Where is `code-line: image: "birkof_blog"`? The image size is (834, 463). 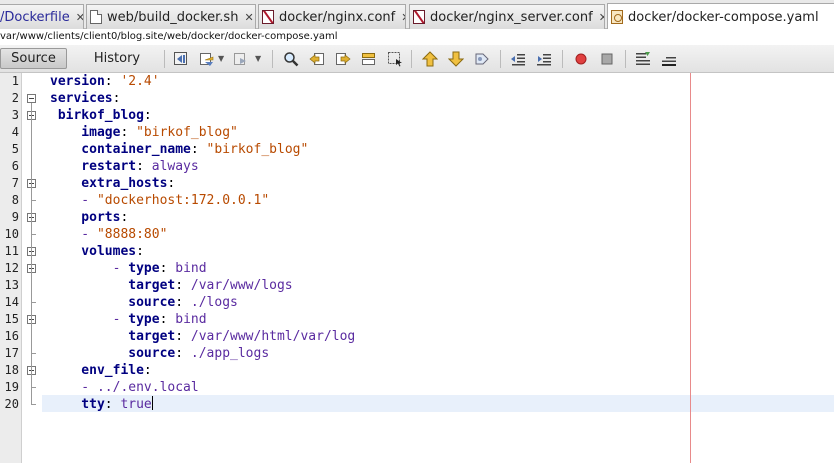 code-line: image: "birkof_blog" is located at coordinates (144, 132).